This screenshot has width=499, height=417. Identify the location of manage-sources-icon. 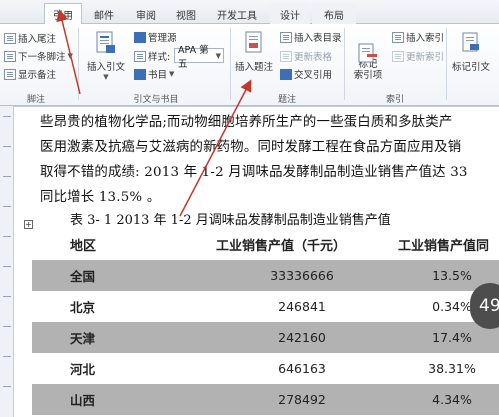
(140, 37).